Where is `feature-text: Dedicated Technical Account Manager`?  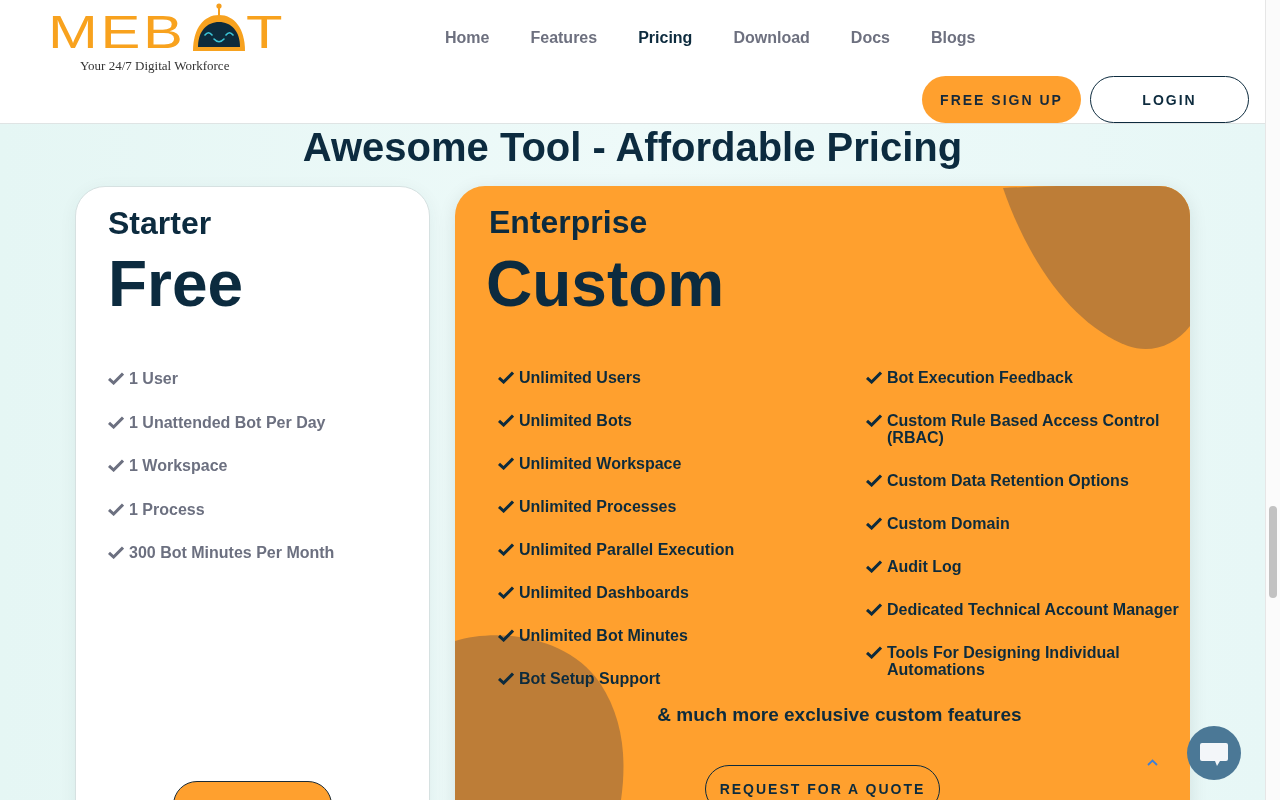
feature-text: Dedicated Technical Account Manager is located at coordinates (1033, 609).